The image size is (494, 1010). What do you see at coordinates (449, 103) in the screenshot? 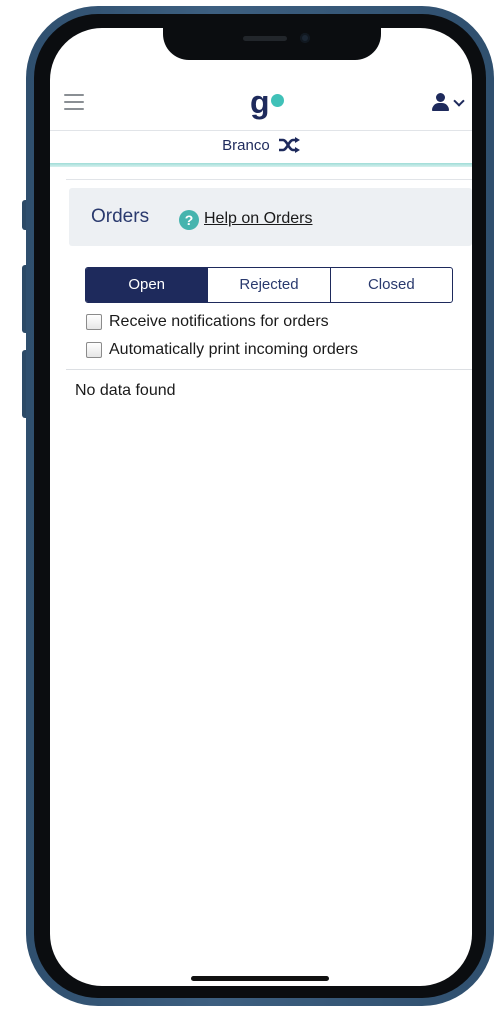
I see `user-menu-button` at bounding box center [449, 103].